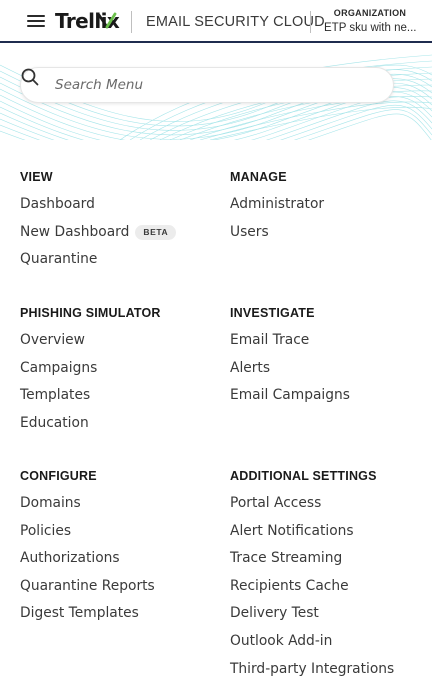 The image size is (432, 698). I want to click on menu-item-overview: Overview, so click(90, 345).